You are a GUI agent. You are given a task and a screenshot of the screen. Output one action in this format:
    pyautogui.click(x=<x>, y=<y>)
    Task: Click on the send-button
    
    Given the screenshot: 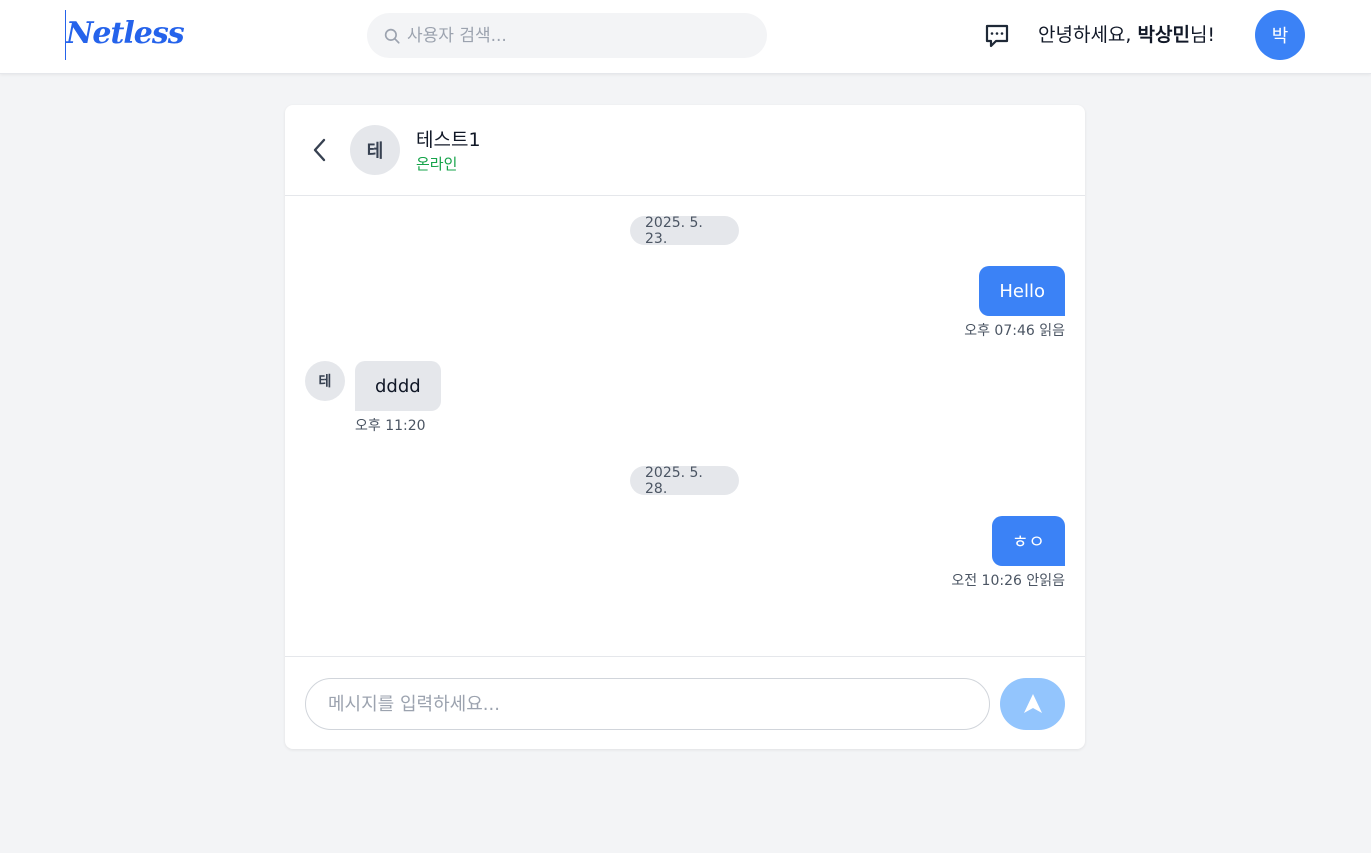 What is the action you would take?
    pyautogui.click(x=1032, y=704)
    